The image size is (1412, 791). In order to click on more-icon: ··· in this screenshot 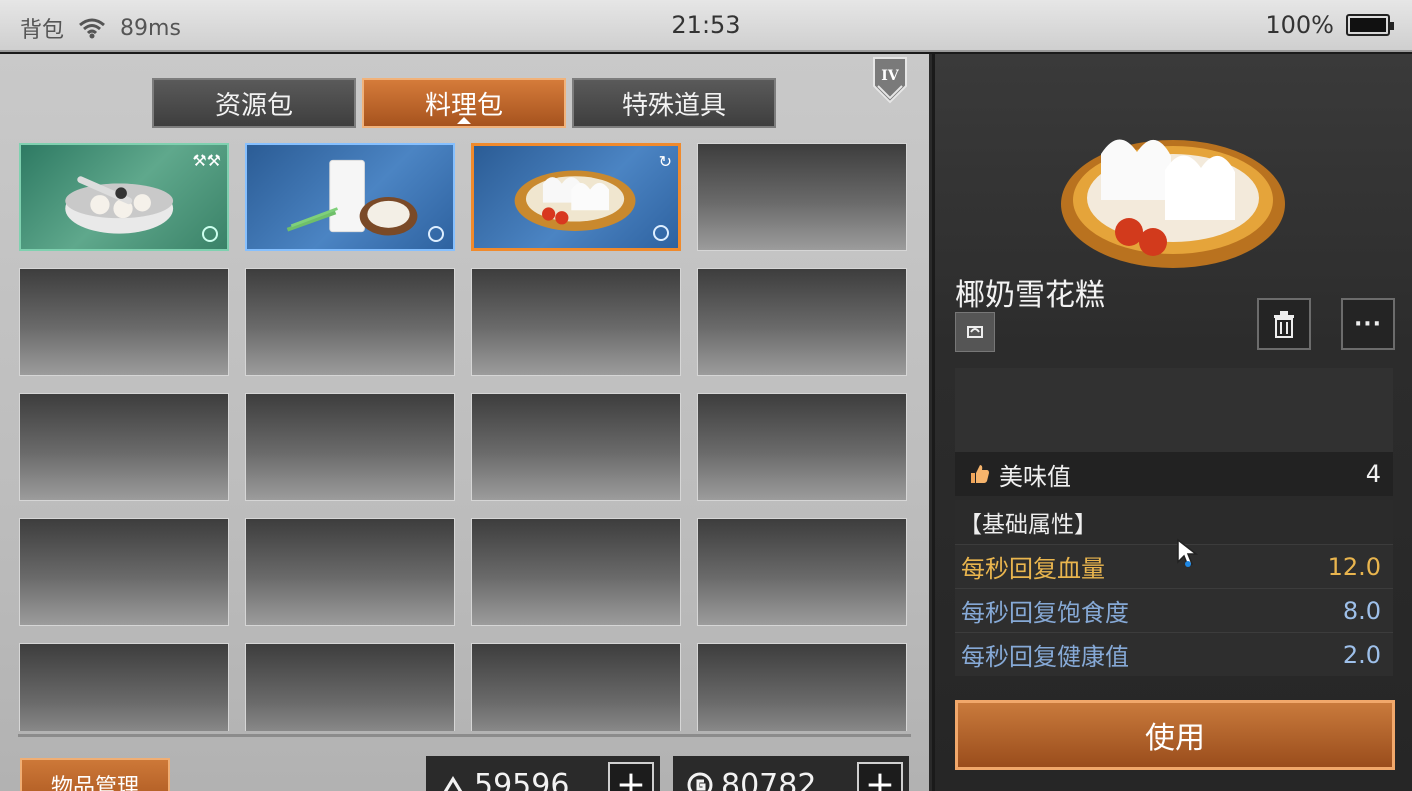, I will do `click(1368, 324)`.